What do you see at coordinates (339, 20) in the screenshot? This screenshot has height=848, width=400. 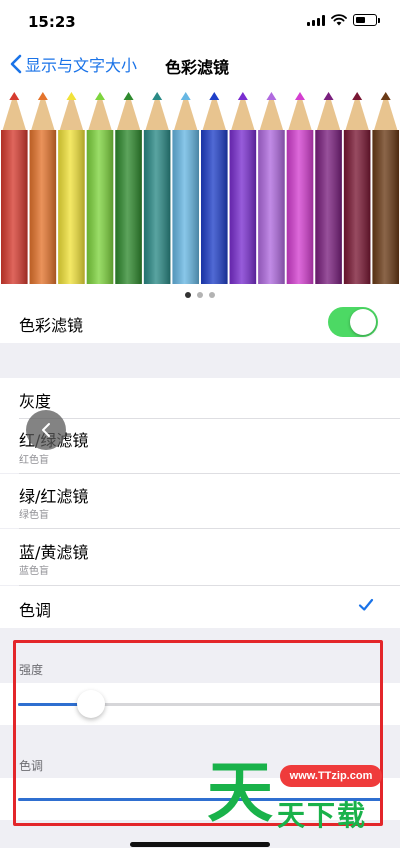 I see `wifi-icon` at bounding box center [339, 20].